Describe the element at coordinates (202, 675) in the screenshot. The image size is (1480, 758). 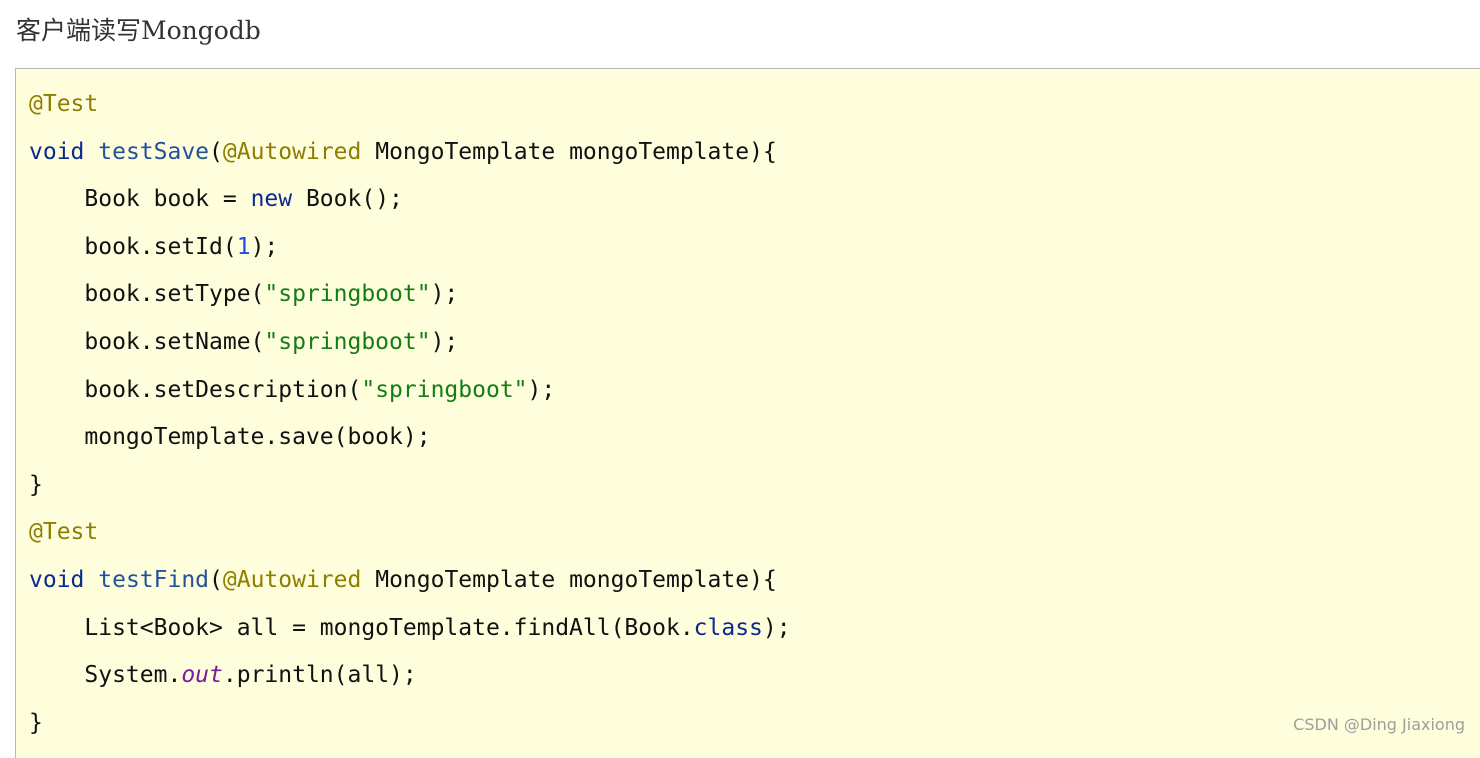
I see `code-token-field: out` at that location.